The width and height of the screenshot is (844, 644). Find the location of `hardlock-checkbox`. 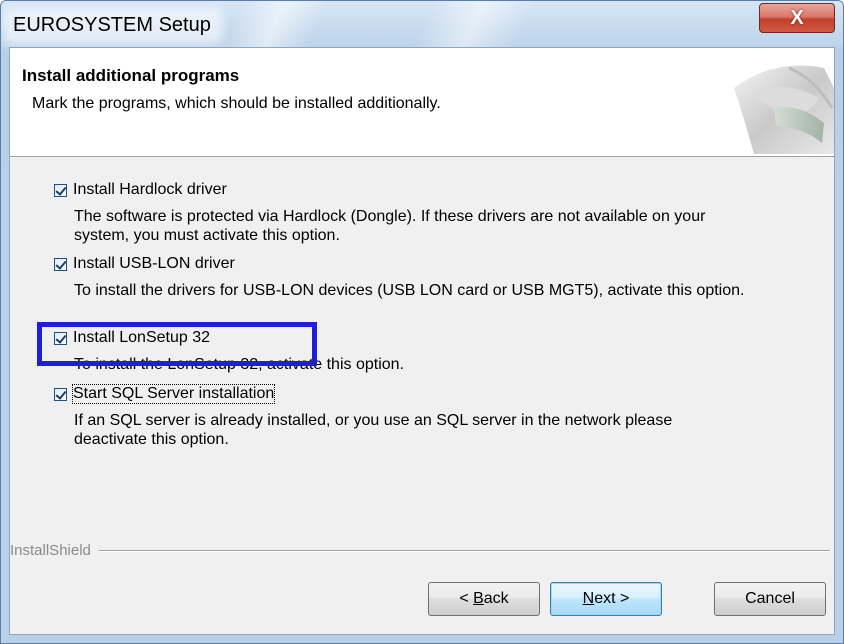

hardlock-checkbox is located at coordinates (60, 190).